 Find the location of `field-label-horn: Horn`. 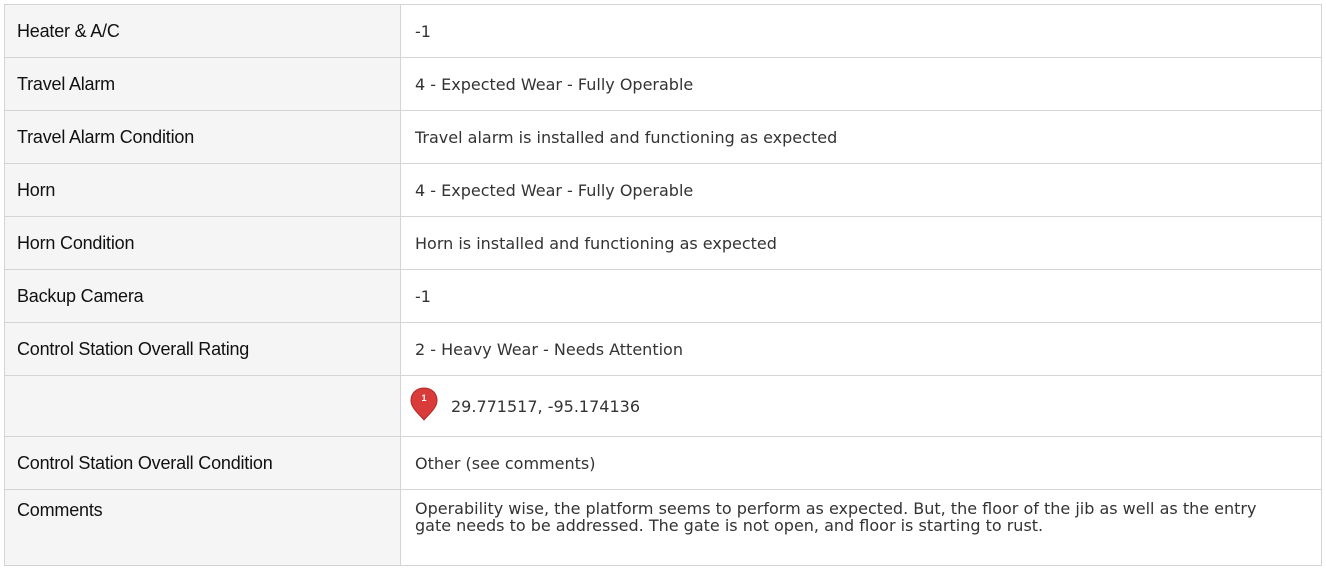

field-label-horn: Horn is located at coordinates (203, 190).